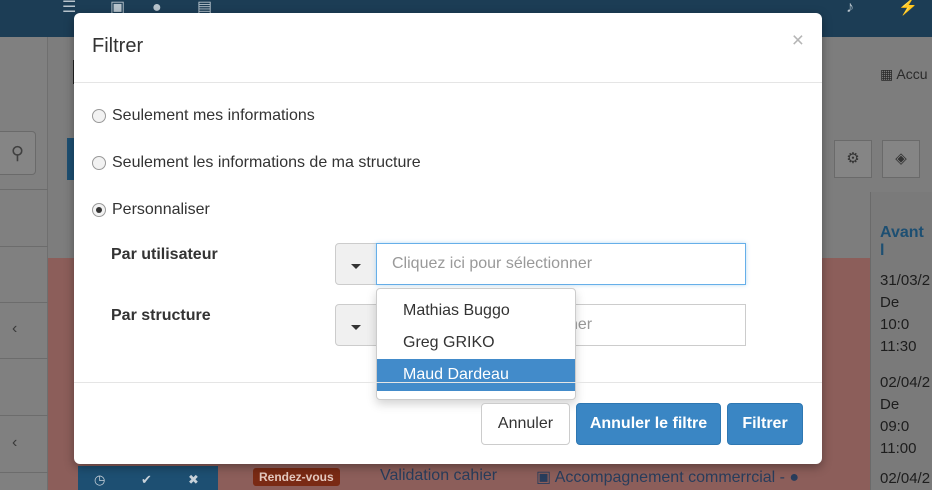 This screenshot has width=932, height=490. Describe the element at coordinates (906, 242) in the screenshot. I see `column-header: Avant l` at that location.